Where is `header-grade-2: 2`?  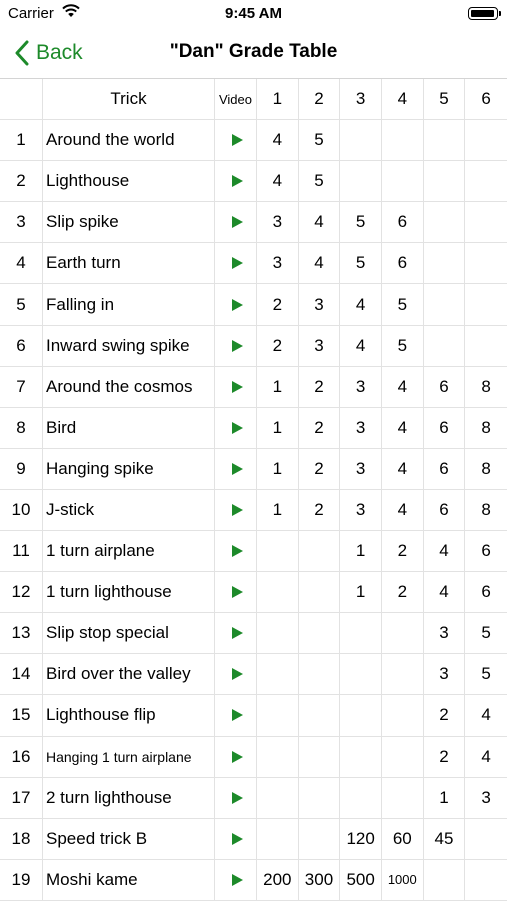
header-grade-2: 2 is located at coordinates (320, 99).